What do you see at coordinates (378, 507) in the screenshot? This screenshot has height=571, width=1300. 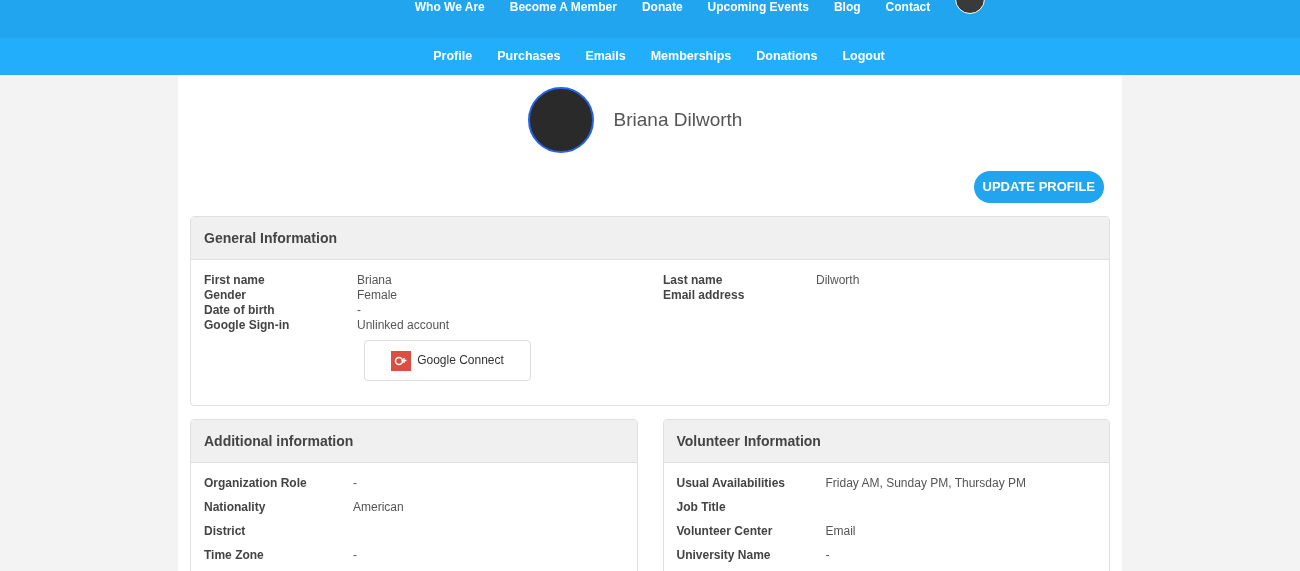 I see `field-value: American` at bounding box center [378, 507].